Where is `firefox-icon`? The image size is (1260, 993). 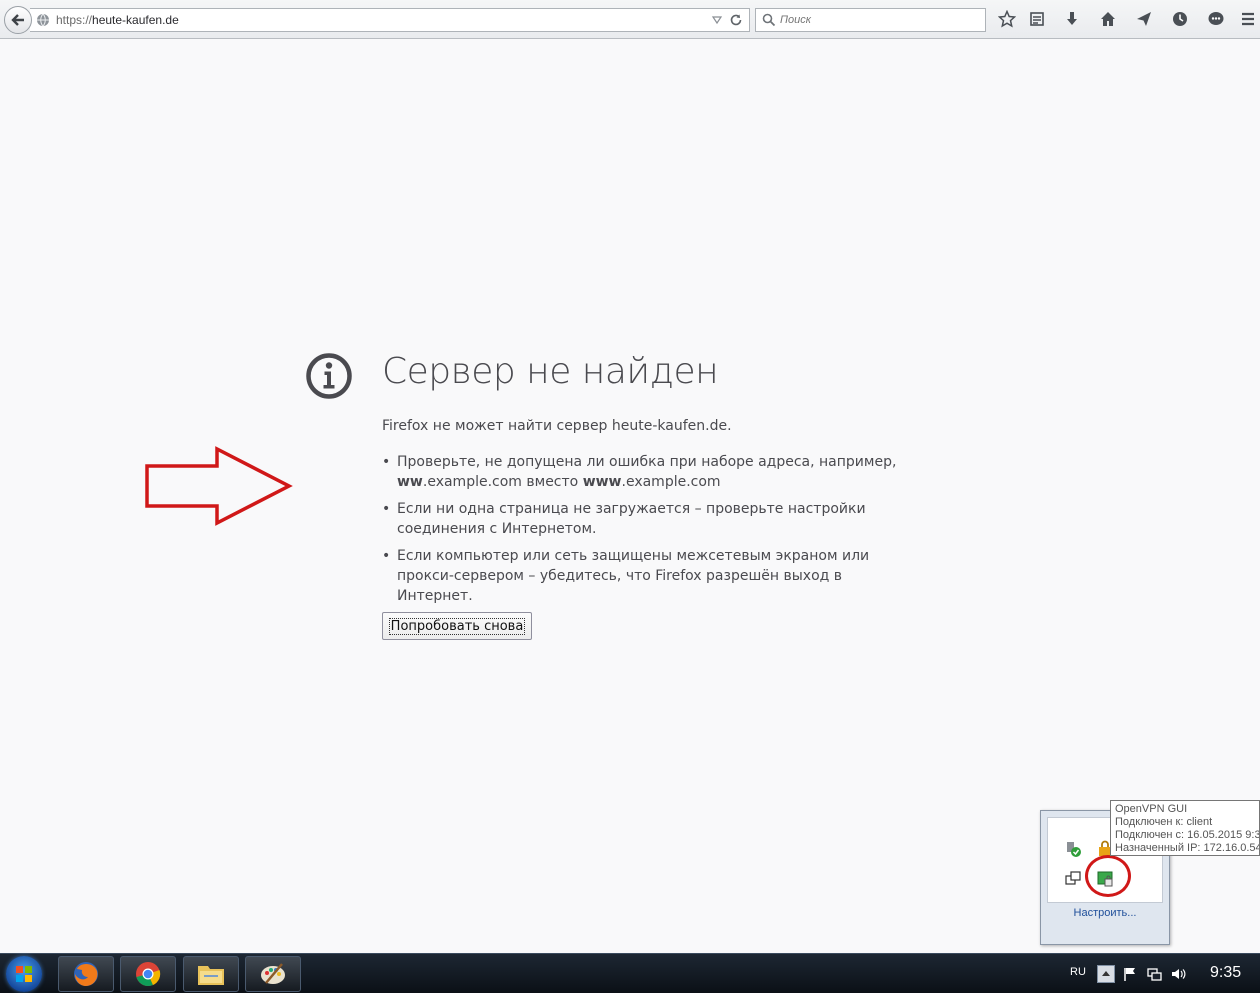
firefox-icon is located at coordinates (86, 974).